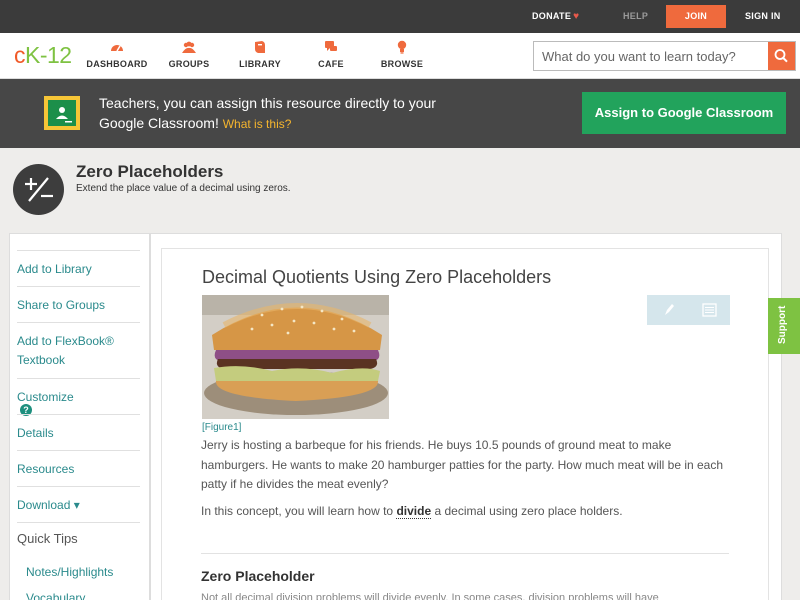 This screenshot has height=600, width=800. I want to click on ck12-logo: cK-12, so click(43, 55).